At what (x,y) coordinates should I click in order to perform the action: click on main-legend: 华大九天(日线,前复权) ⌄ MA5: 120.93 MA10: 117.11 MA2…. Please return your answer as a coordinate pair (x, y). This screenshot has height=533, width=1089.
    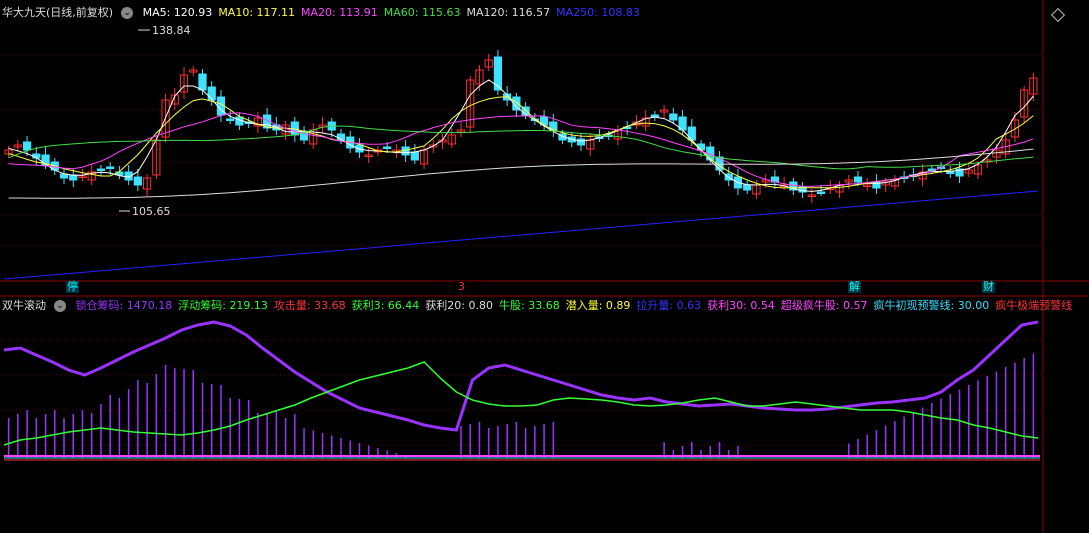
    Looking at the image, I should click on (327, 13).